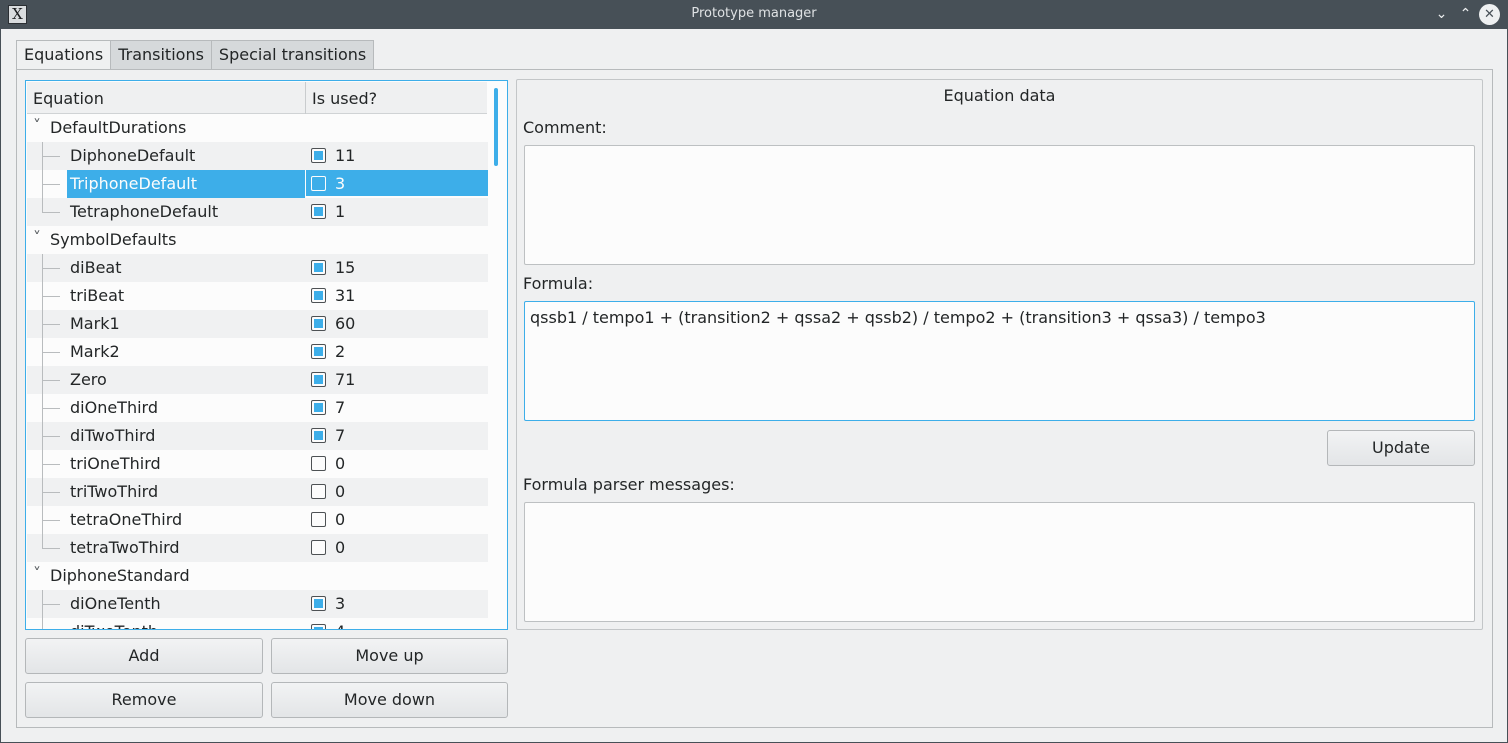  Describe the element at coordinates (340, 351) in the screenshot. I see `usage-count: 2` at that location.